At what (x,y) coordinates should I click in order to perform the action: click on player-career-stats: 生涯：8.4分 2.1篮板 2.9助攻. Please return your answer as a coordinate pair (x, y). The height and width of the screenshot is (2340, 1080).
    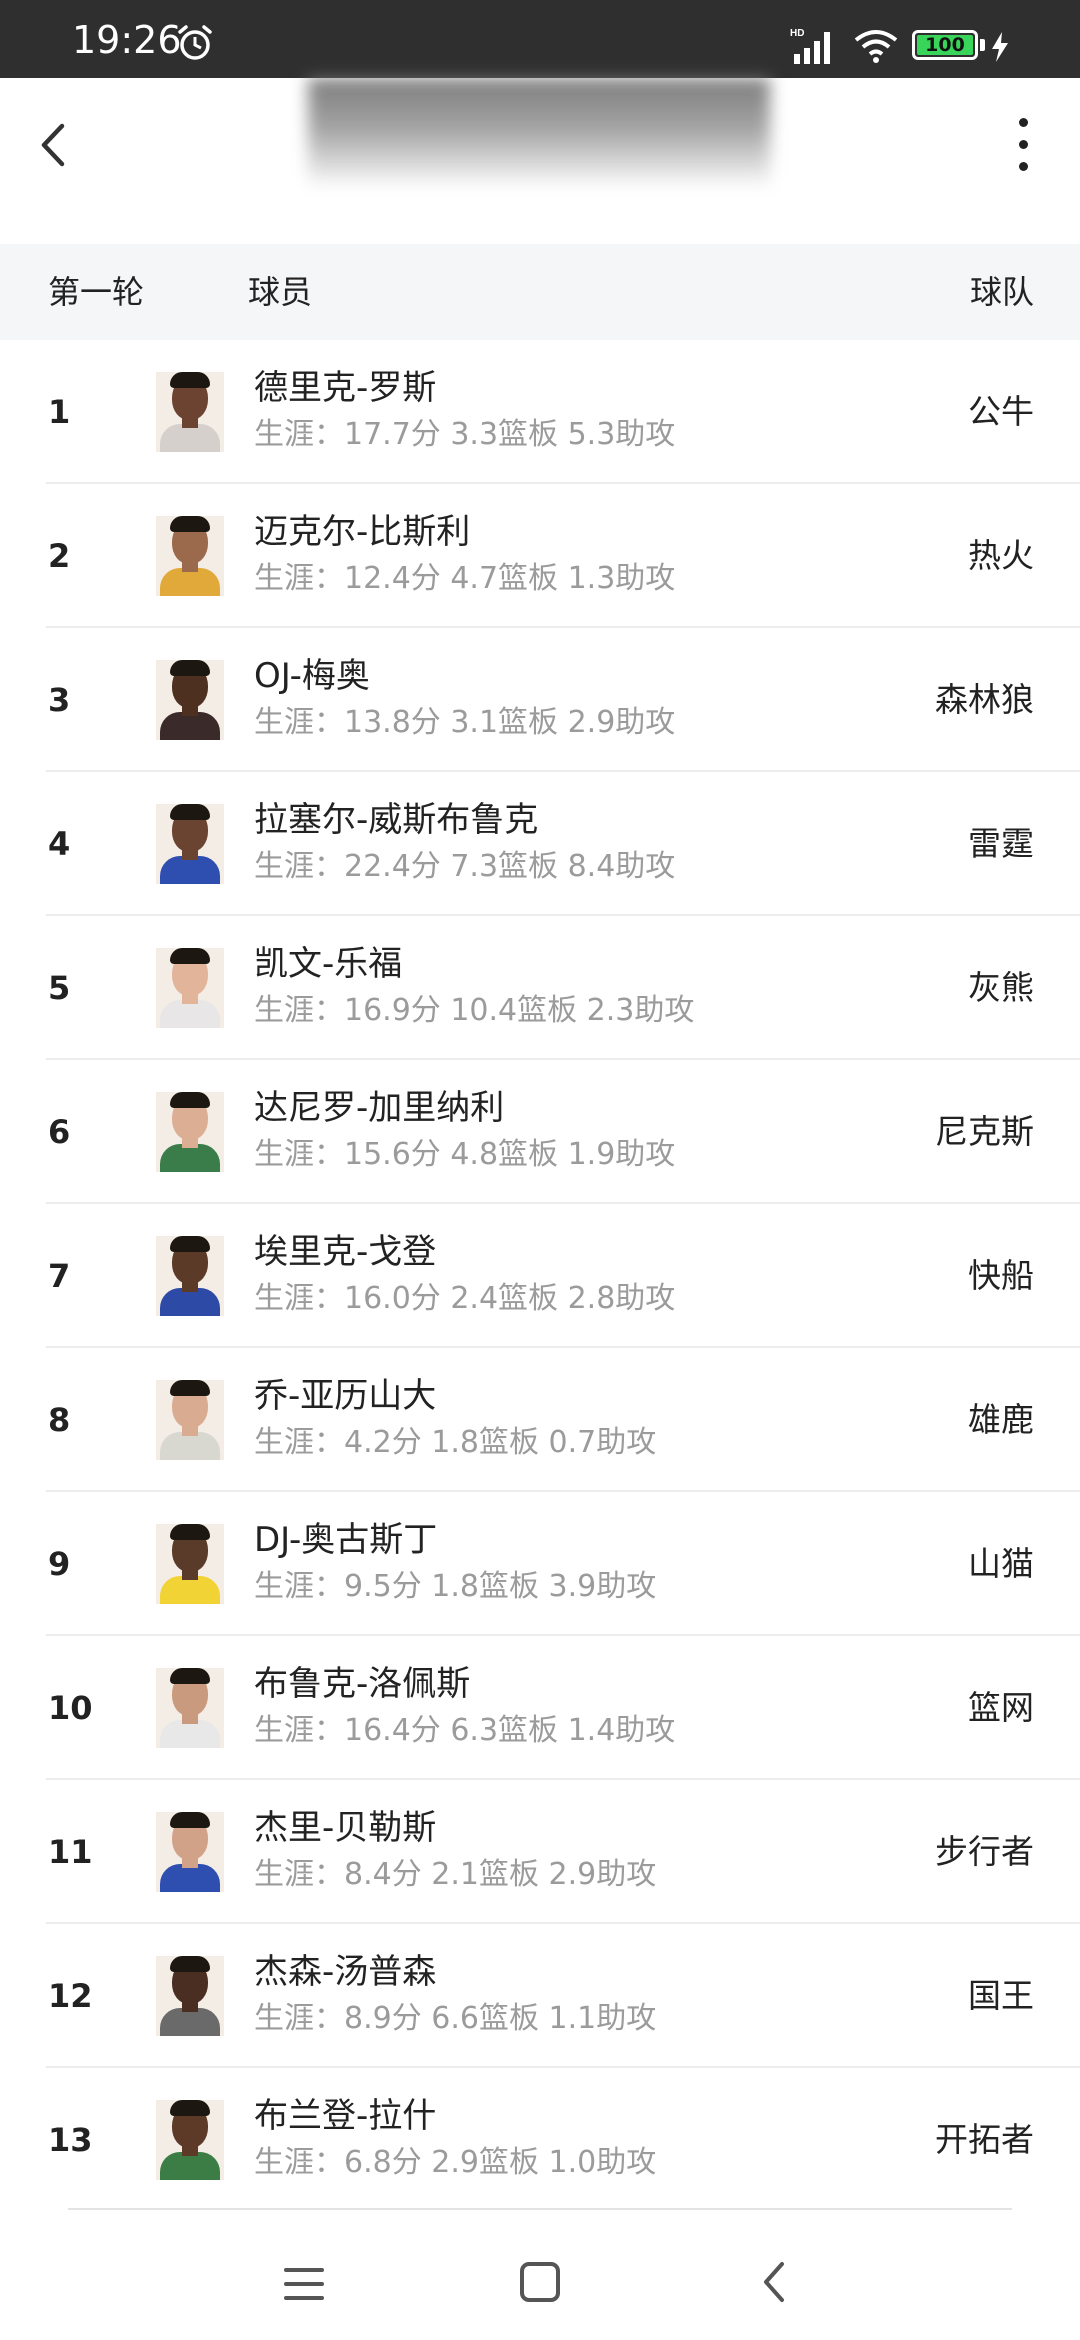
    Looking at the image, I should click on (455, 1874).